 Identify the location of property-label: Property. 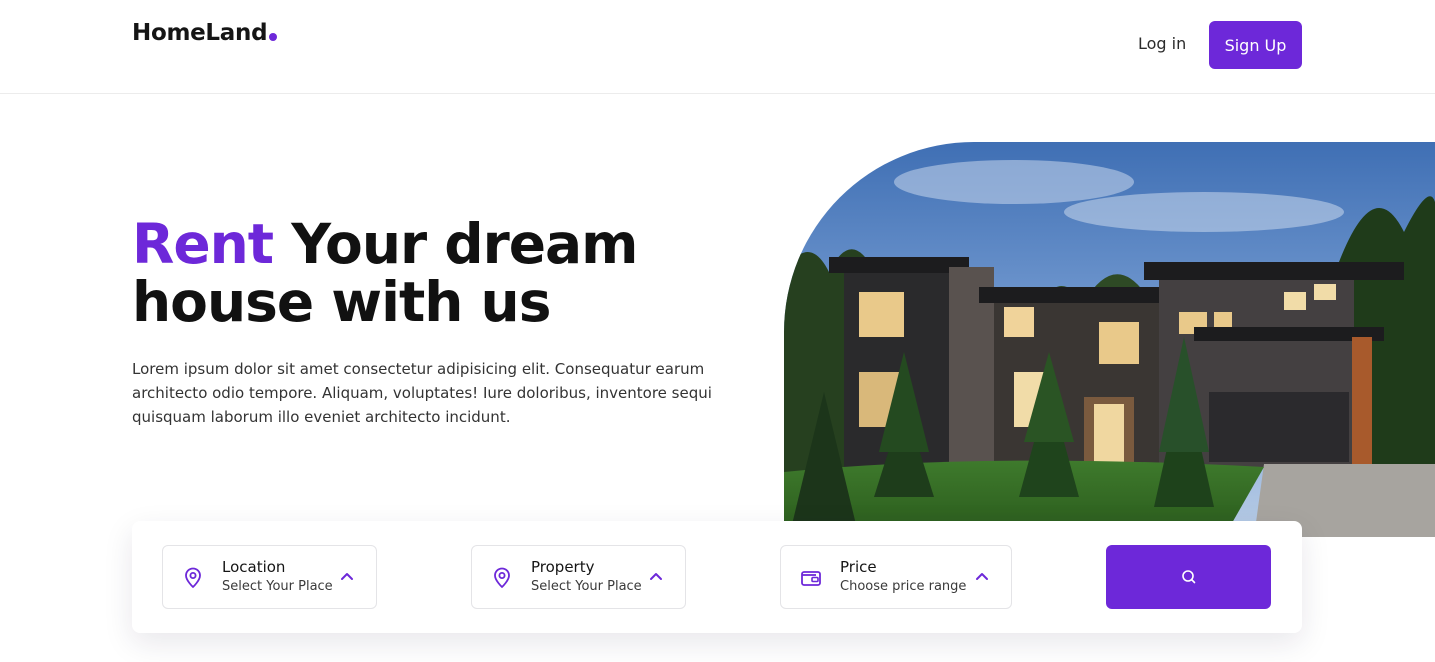
(563, 567).